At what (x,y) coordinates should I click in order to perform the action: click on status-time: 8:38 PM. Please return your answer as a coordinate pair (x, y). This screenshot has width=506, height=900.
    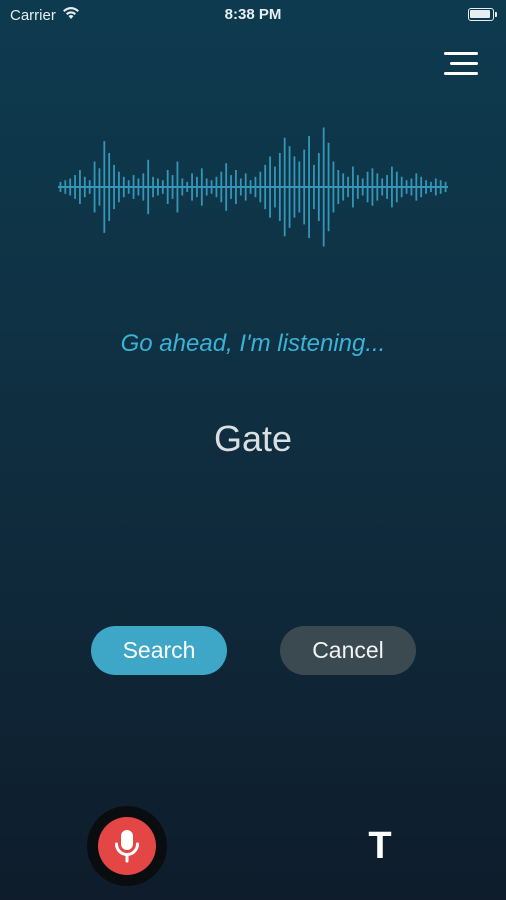
    Looking at the image, I should click on (253, 14).